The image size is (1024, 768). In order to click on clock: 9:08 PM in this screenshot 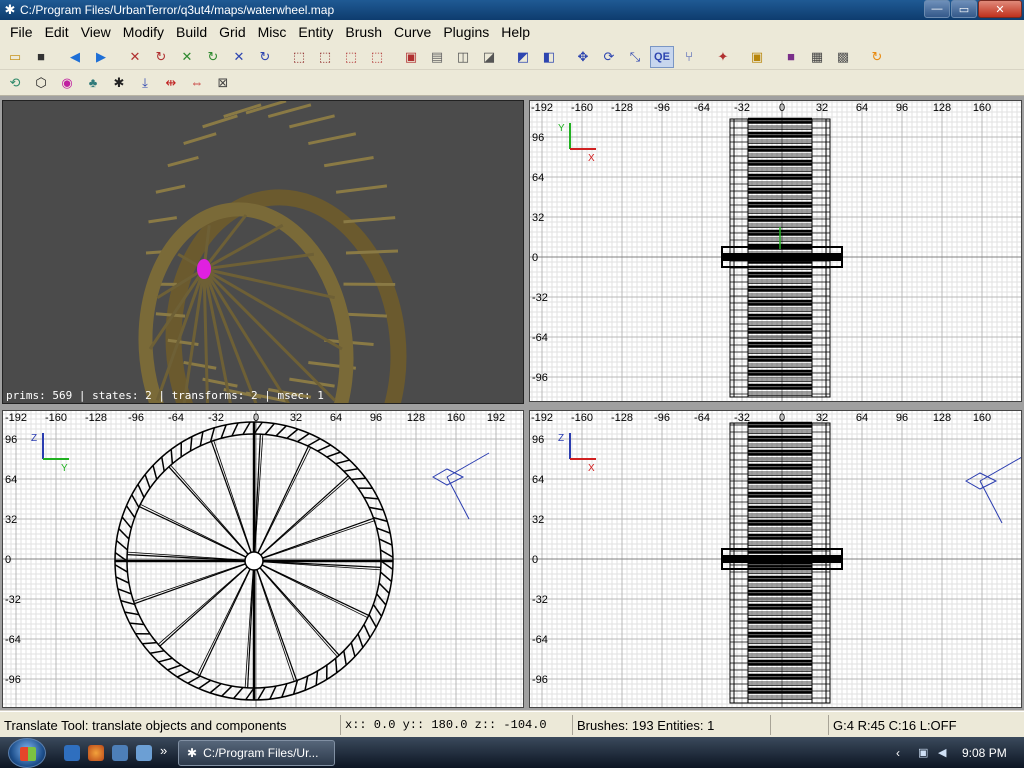, I will do `click(984, 753)`.